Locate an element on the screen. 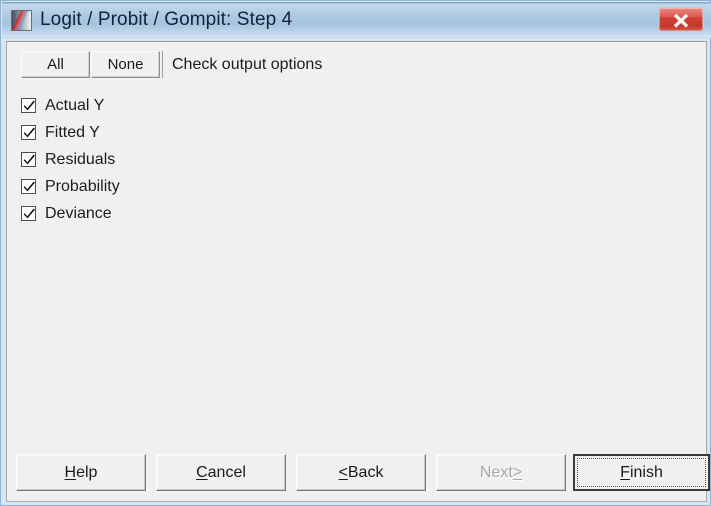 This screenshot has width=711, height=506. dialog-button-bar: Help Cancel < Back Next > Finish is located at coordinates (358, 474).